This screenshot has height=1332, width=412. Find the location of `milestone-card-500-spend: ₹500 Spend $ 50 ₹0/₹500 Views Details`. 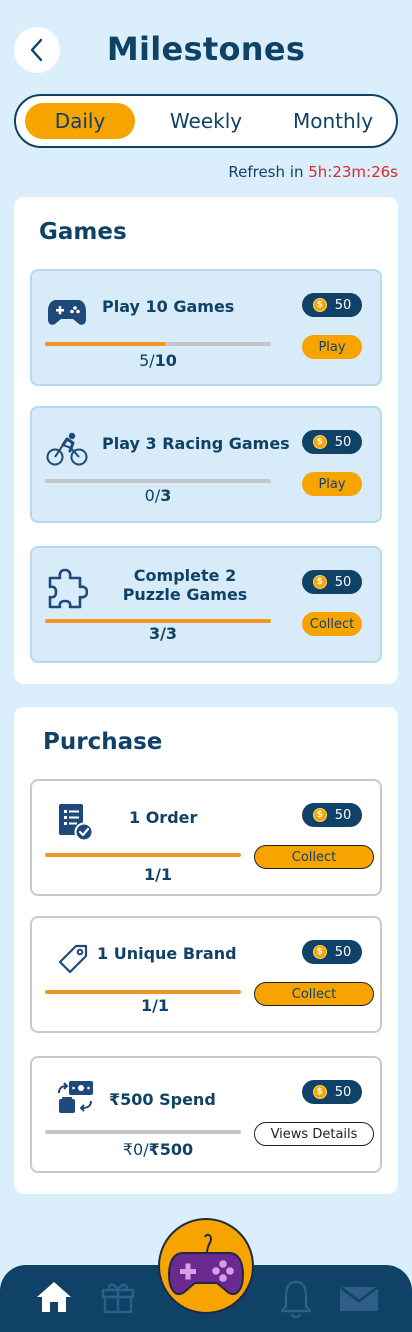

milestone-card-500-spend: ₹500 Spend $ 50 ₹0/₹500 Views Details is located at coordinates (206, 1114).